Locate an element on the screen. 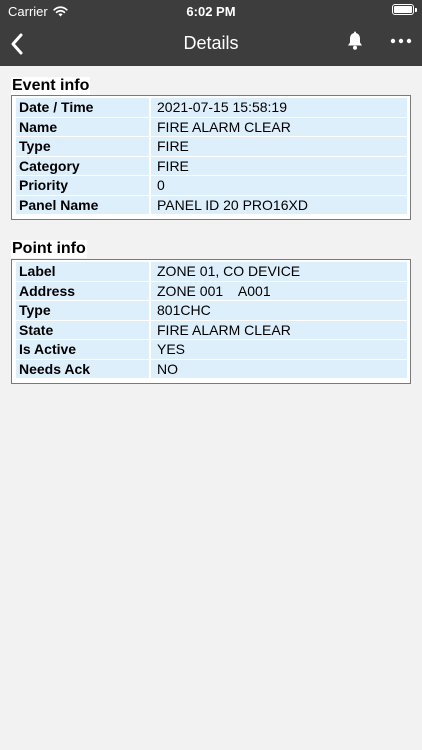 This screenshot has height=750, width=422. field-label: Is Active is located at coordinates (82, 349).